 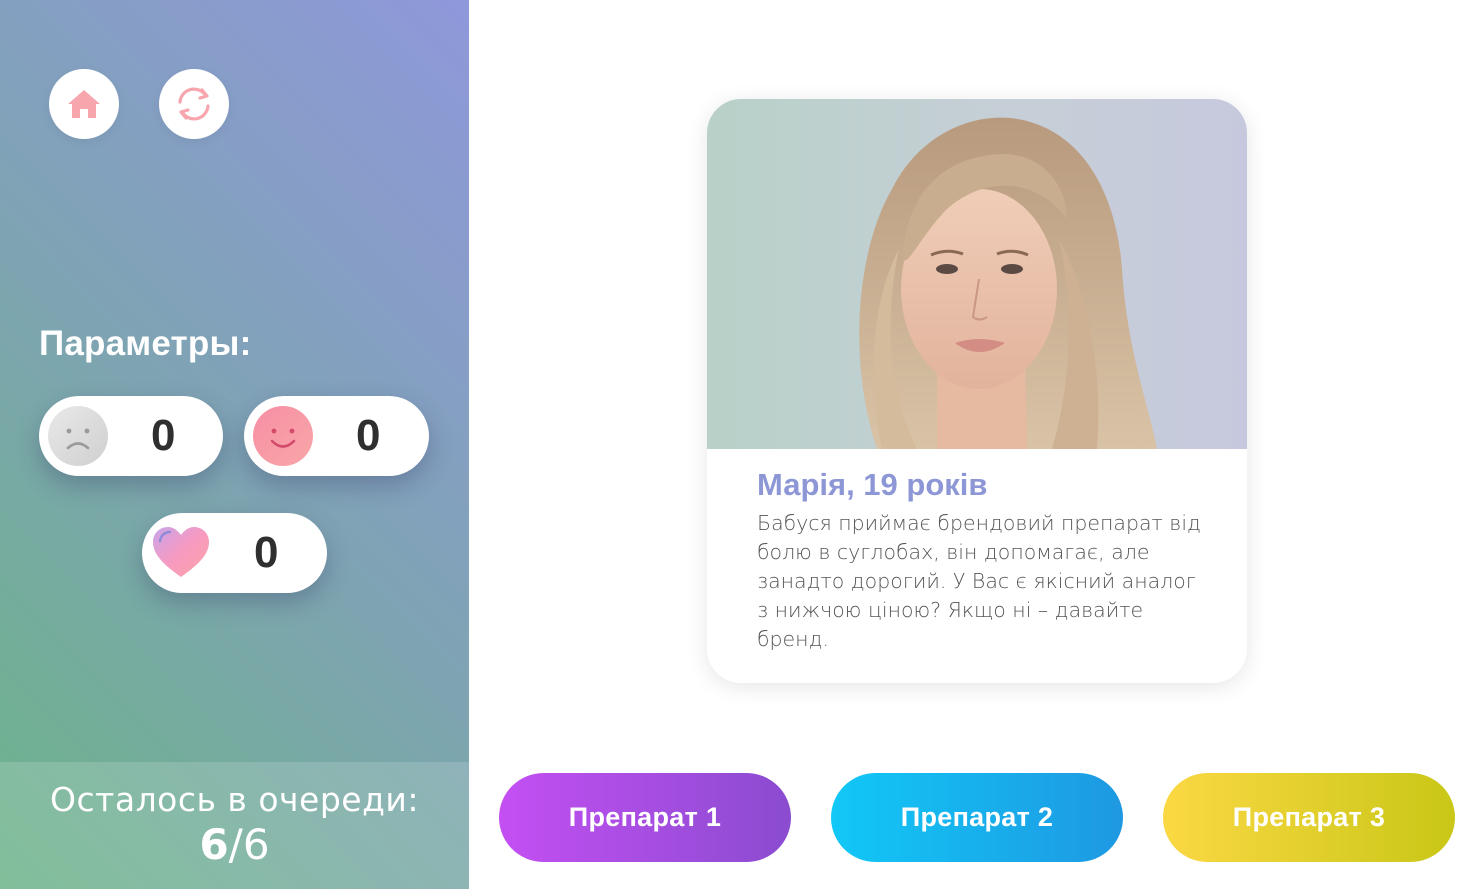 I want to click on home-icon, so click(x=84, y=104).